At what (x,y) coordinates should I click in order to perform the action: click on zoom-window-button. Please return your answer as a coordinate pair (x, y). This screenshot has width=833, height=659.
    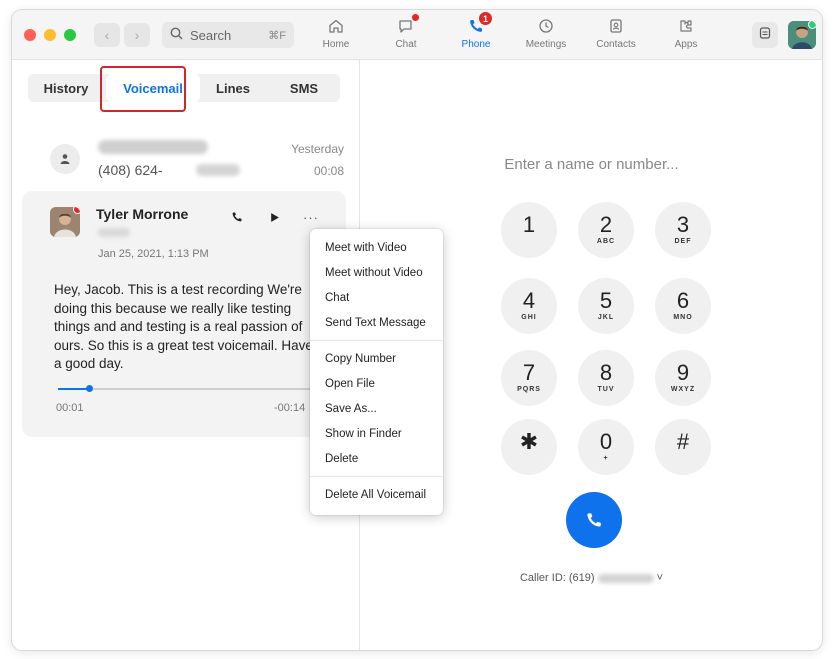
    Looking at the image, I should click on (70, 35).